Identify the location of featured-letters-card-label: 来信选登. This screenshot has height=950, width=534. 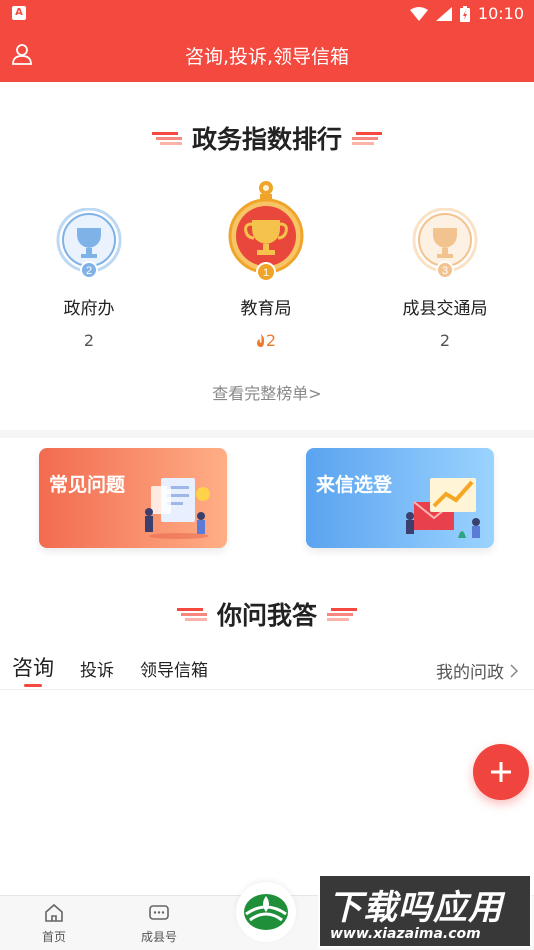
(354, 485).